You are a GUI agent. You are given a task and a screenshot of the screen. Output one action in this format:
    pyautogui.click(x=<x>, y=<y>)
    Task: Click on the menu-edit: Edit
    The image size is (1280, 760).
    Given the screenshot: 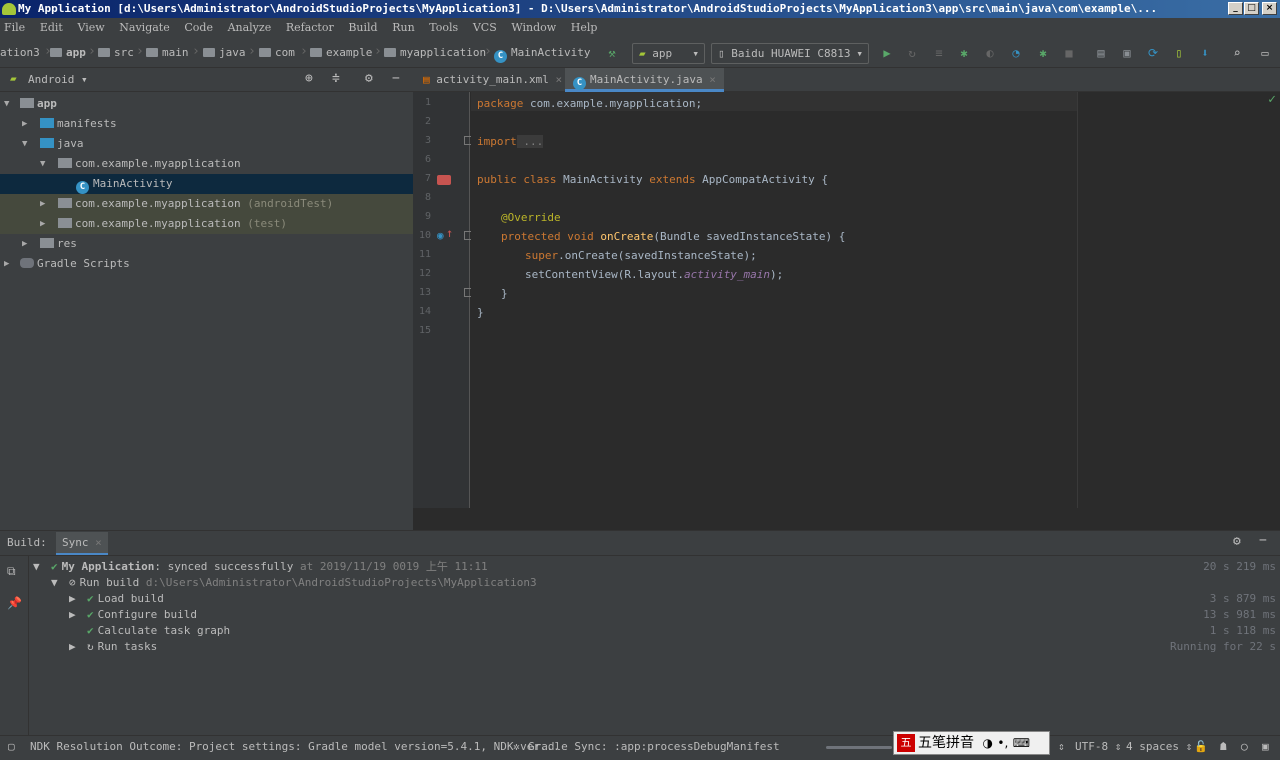 What is the action you would take?
    pyautogui.click(x=51, y=27)
    